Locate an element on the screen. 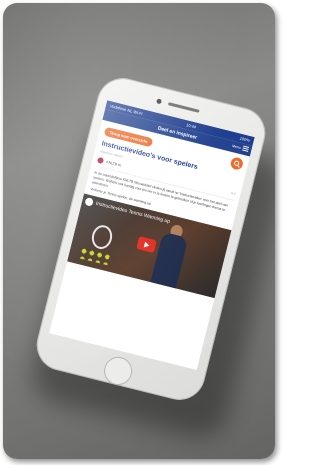 Image resolution: width=320 pixels, height=465 pixels. search-button is located at coordinates (237, 163).